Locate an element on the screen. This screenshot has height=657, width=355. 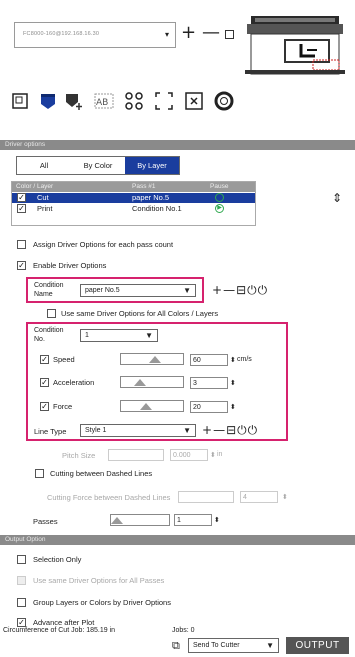
speed-slider-fill is located at coordinates (155, 359).